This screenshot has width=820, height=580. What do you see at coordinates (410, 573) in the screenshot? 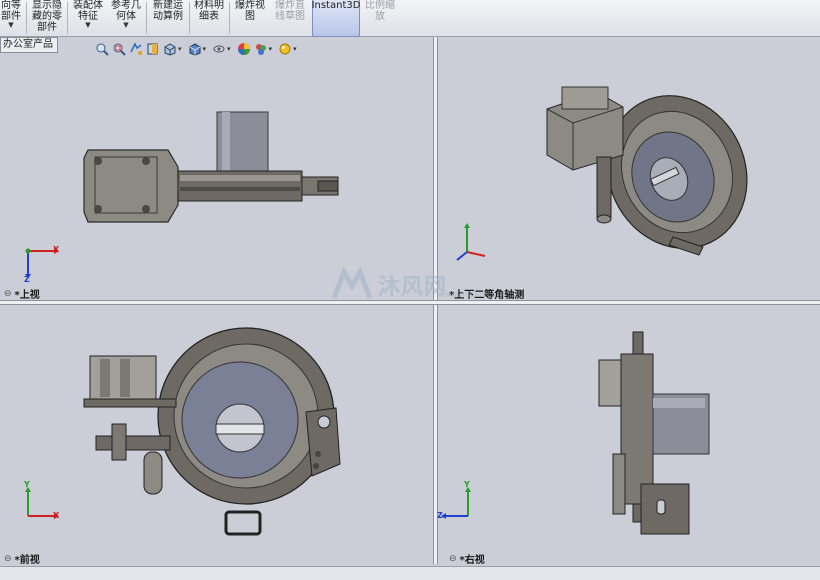
I see `status-bar` at bounding box center [410, 573].